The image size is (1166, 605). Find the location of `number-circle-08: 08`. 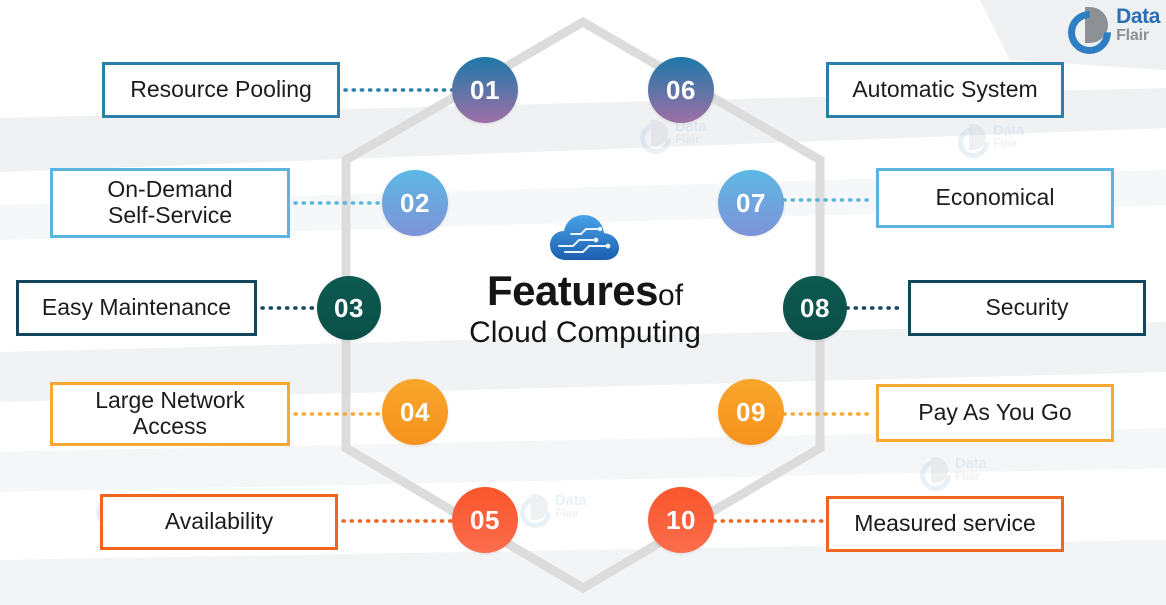

number-circle-08: 08 is located at coordinates (815, 308).